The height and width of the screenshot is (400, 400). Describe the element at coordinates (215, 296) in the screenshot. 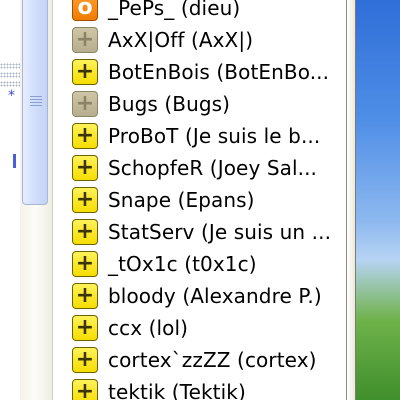

I see `user-nick-label: bloody (Alexandre P.)` at that location.